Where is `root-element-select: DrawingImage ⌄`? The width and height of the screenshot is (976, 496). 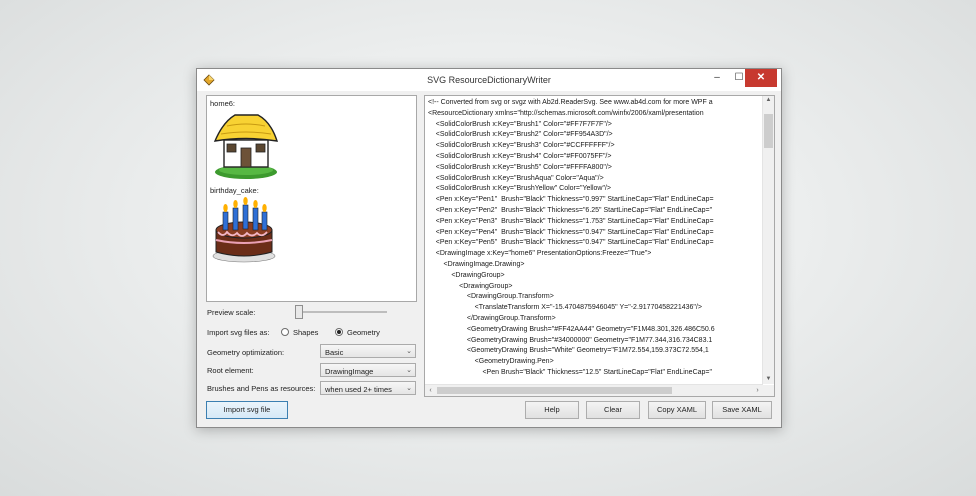
root-element-select: DrawingImage ⌄ is located at coordinates (368, 370).